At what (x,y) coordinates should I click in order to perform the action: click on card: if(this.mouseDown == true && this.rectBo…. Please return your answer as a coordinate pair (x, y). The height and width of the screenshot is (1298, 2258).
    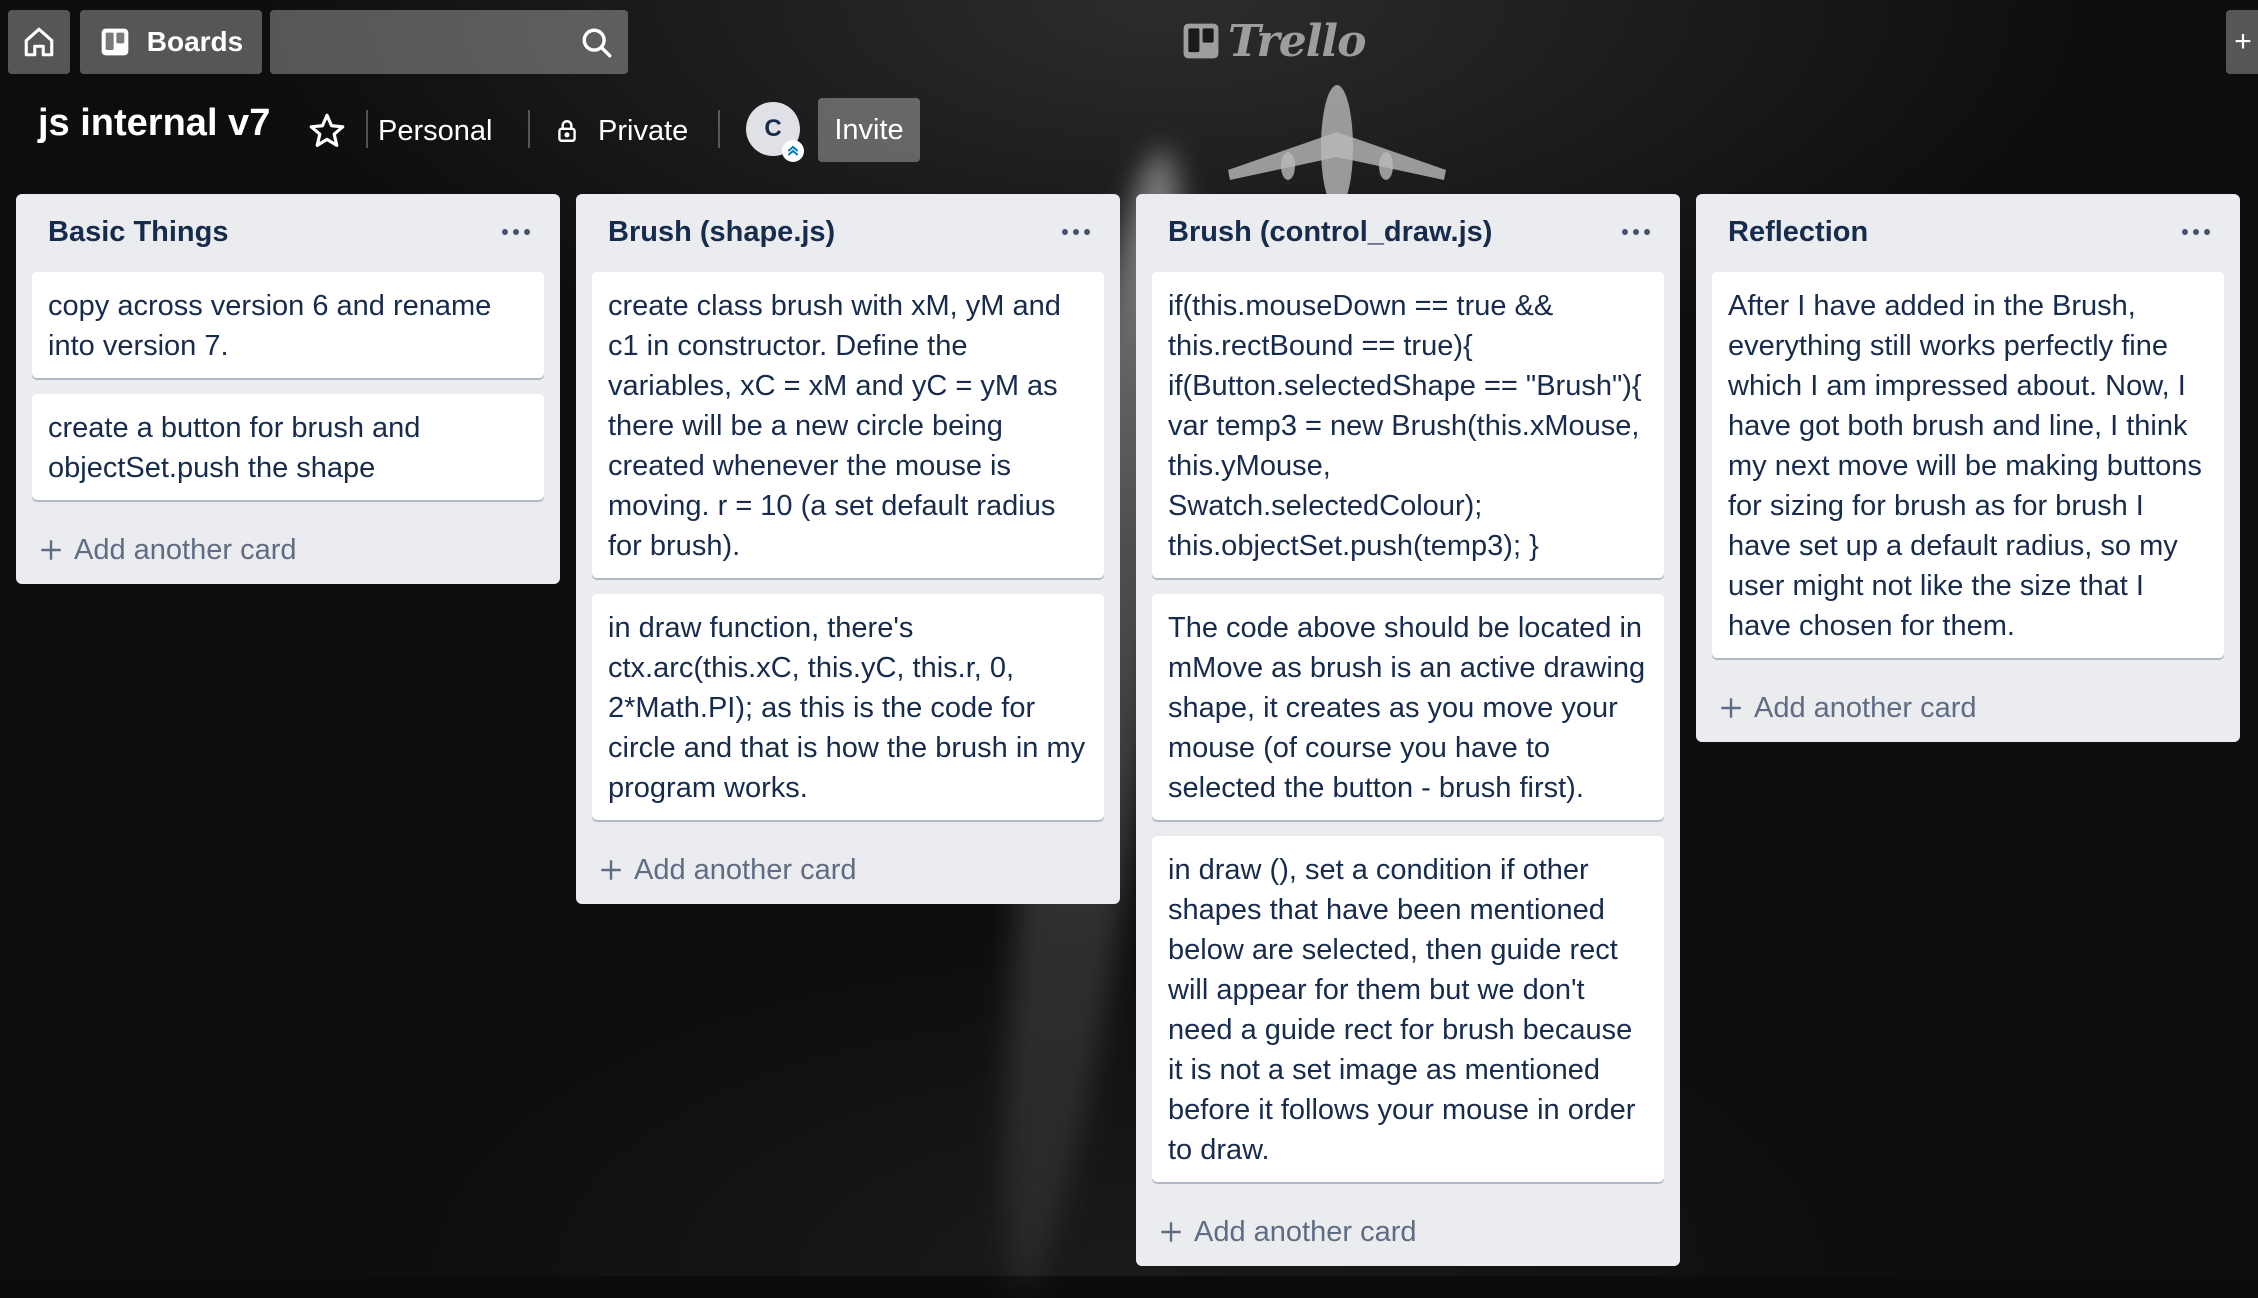
    Looking at the image, I should click on (1408, 425).